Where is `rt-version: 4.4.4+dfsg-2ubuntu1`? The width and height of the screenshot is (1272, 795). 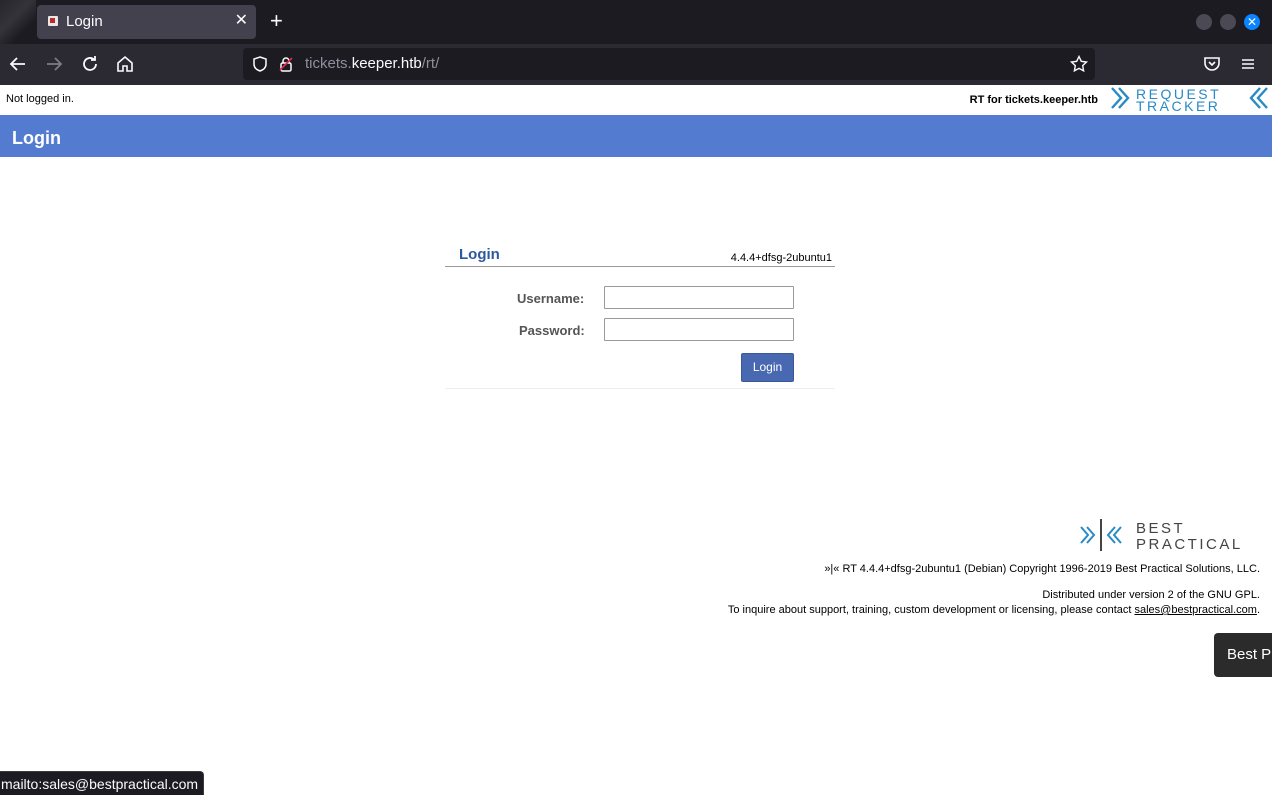
rt-version: 4.4.4+dfsg-2ubuntu1 is located at coordinates (781, 258).